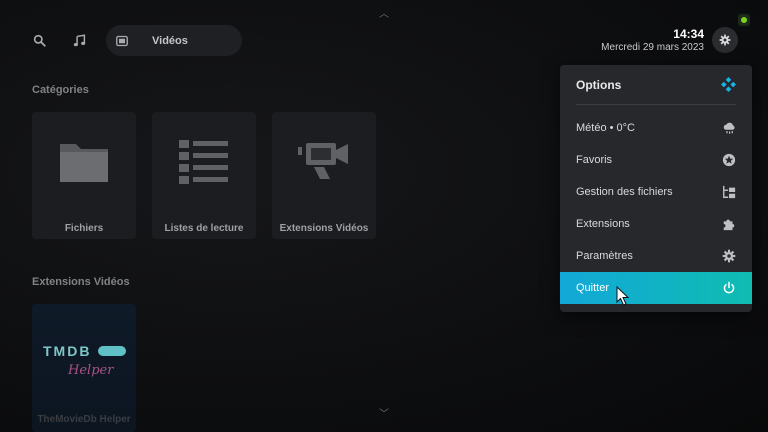 The width and height of the screenshot is (768, 432). What do you see at coordinates (84, 228) in the screenshot?
I see `tile-files-label: Fichiers` at bounding box center [84, 228].